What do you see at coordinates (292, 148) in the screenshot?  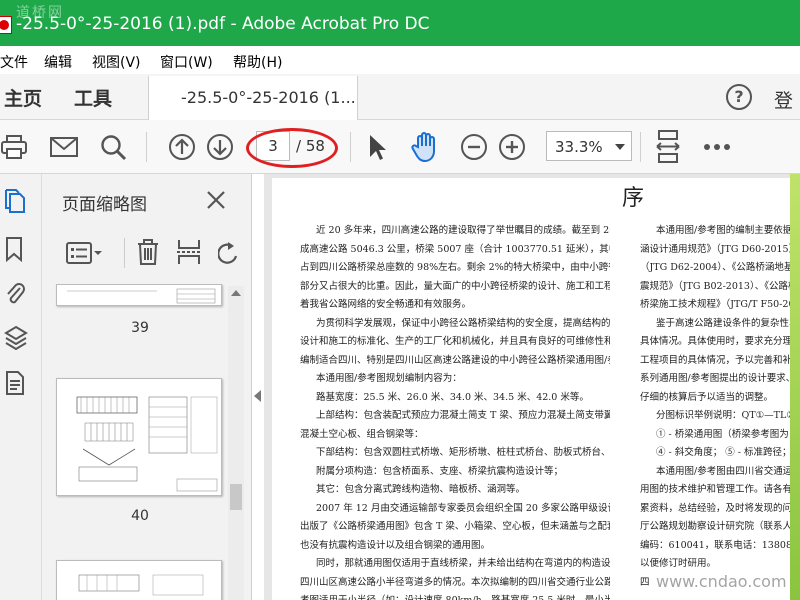 I see `red-highlight-annotation` at bounding box center [292, 148].